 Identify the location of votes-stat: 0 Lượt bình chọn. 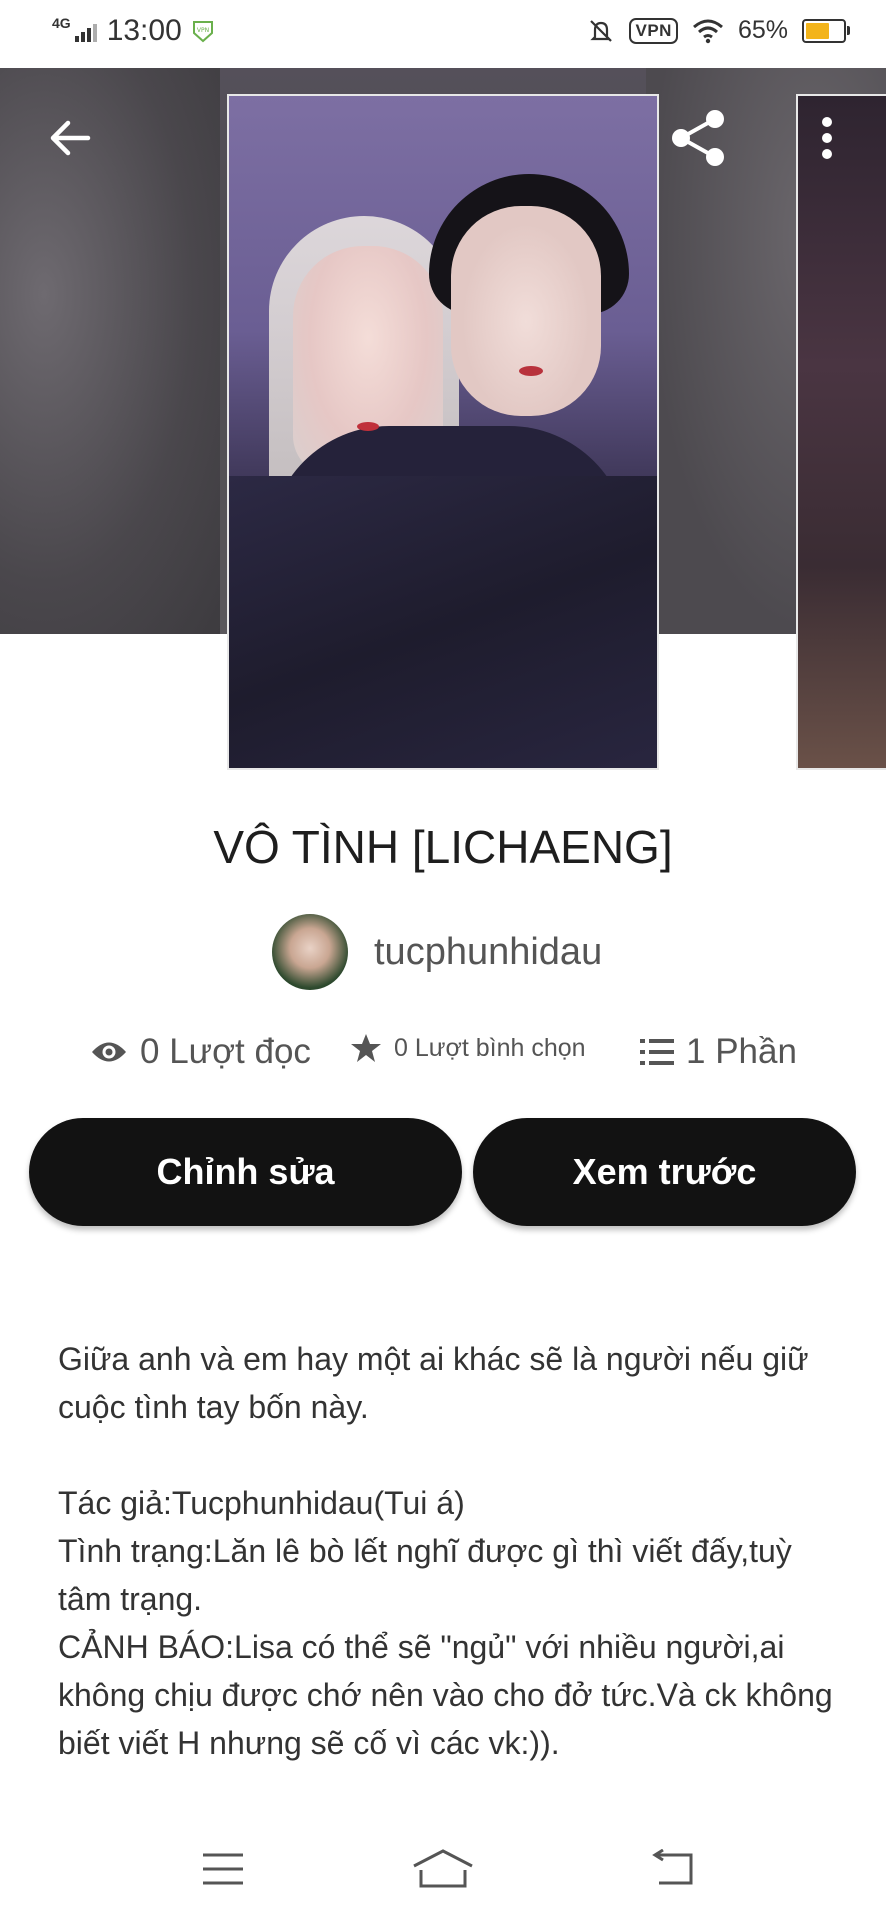
(468, 1048).